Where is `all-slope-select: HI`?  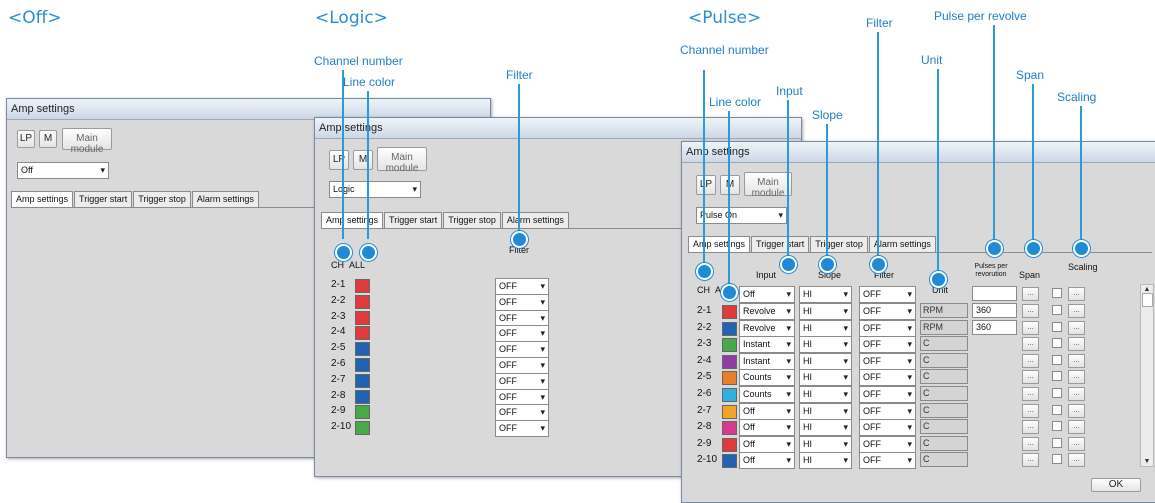
all-slope-select: HI is located at coordinates (825, 294).